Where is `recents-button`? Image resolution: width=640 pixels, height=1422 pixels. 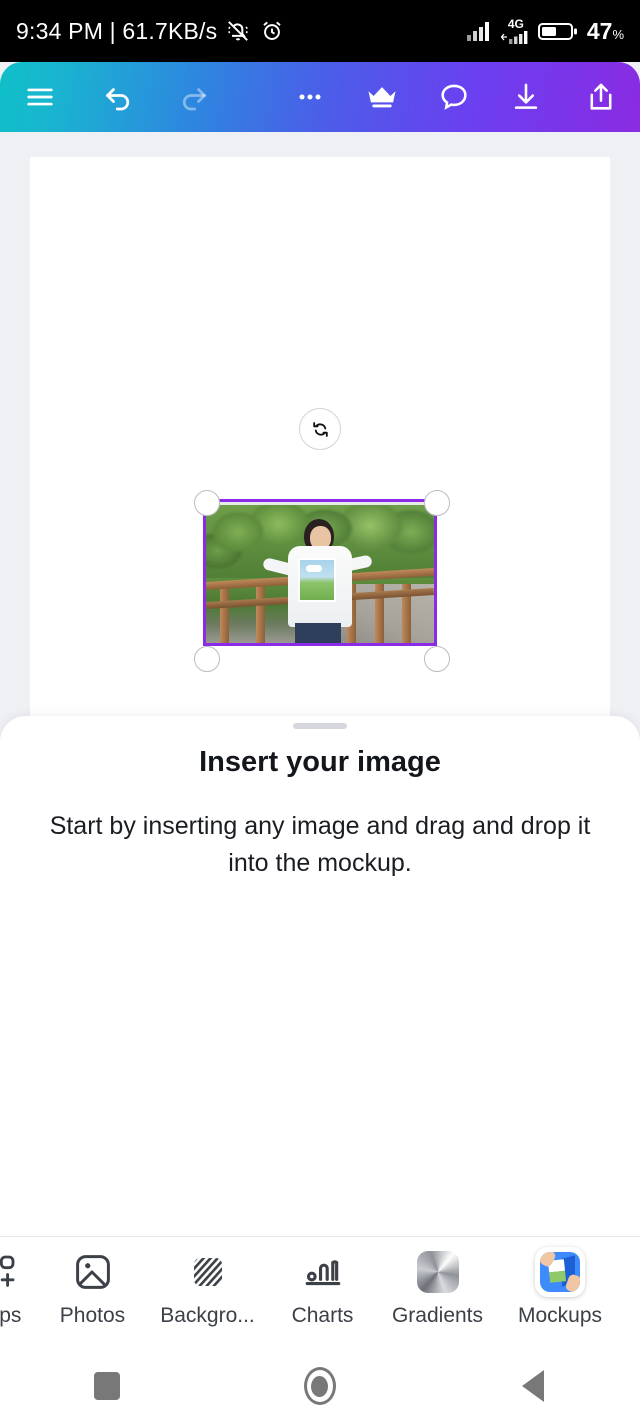
recents-button is located at coordinates (106, 1386).